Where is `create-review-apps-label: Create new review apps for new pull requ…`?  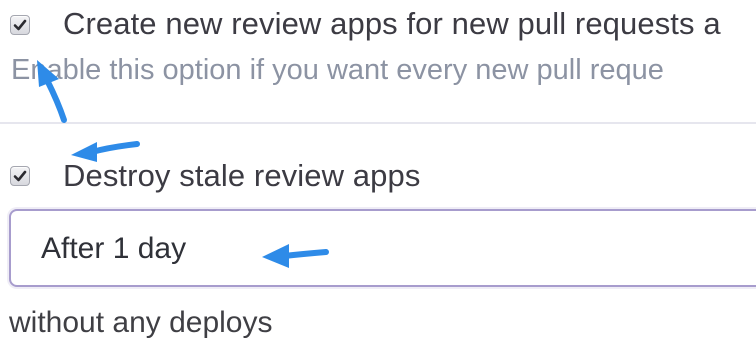 create-review-apps-label: Create new review apps for new pull requ… is located at coordinates (392, 23).